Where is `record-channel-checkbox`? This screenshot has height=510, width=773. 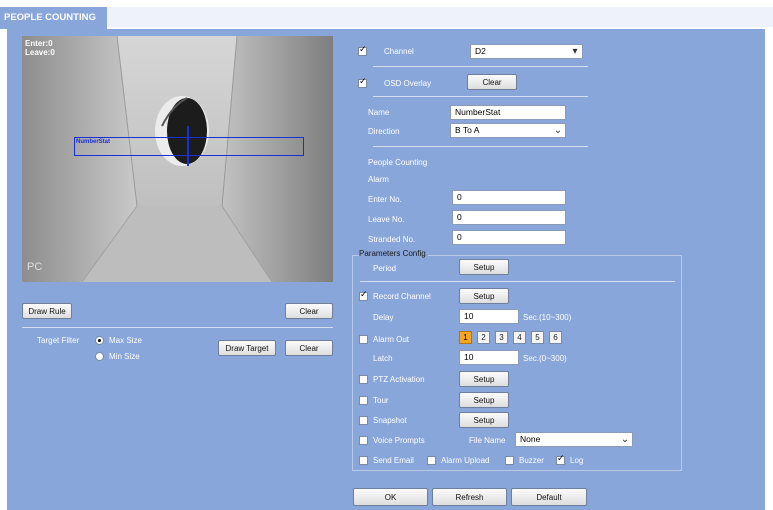
record-channel-checkbox is located at coordinates (363, 295).